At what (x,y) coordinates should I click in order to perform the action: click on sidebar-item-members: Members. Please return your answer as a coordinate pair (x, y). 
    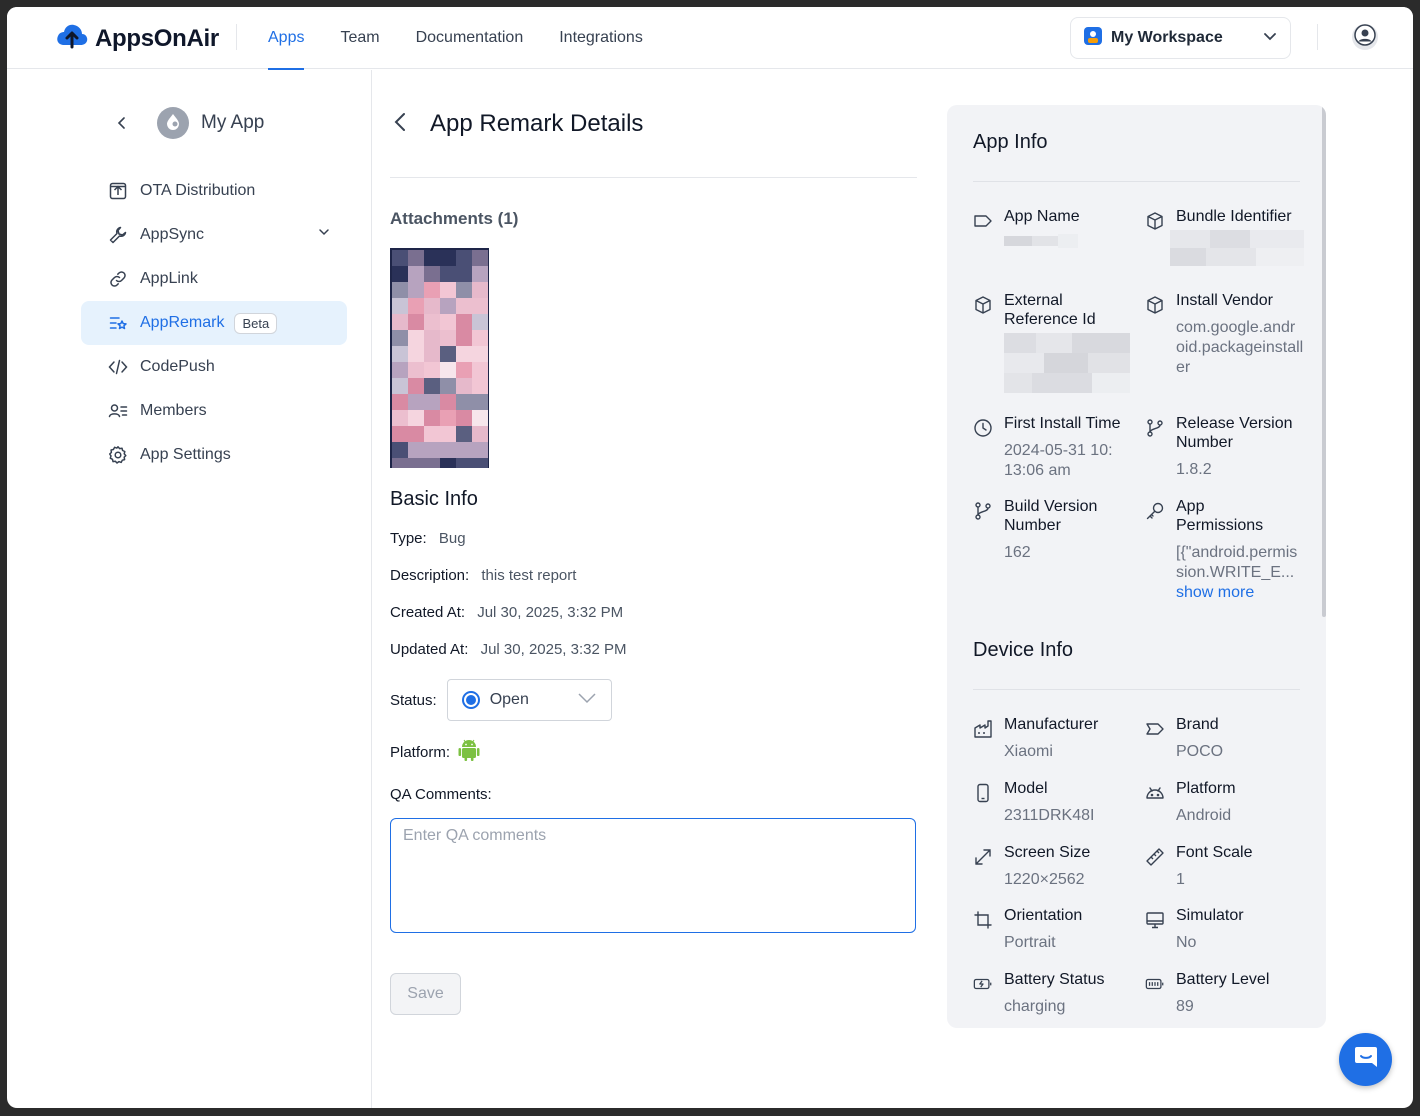
    Looking at the image, I should click on (214, 411).